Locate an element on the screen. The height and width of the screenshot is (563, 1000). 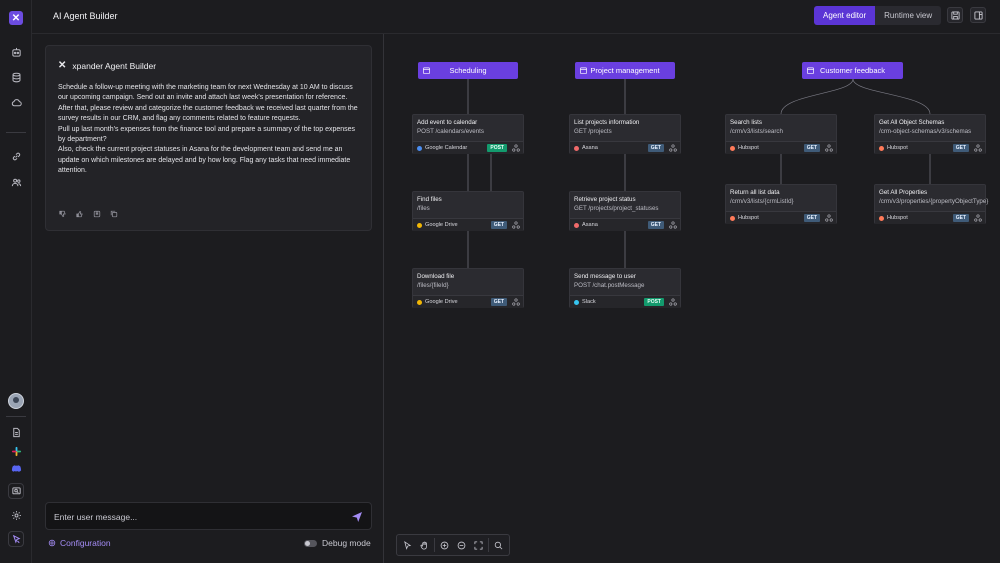
node-service: Slack is located at coordinates (585, 302).